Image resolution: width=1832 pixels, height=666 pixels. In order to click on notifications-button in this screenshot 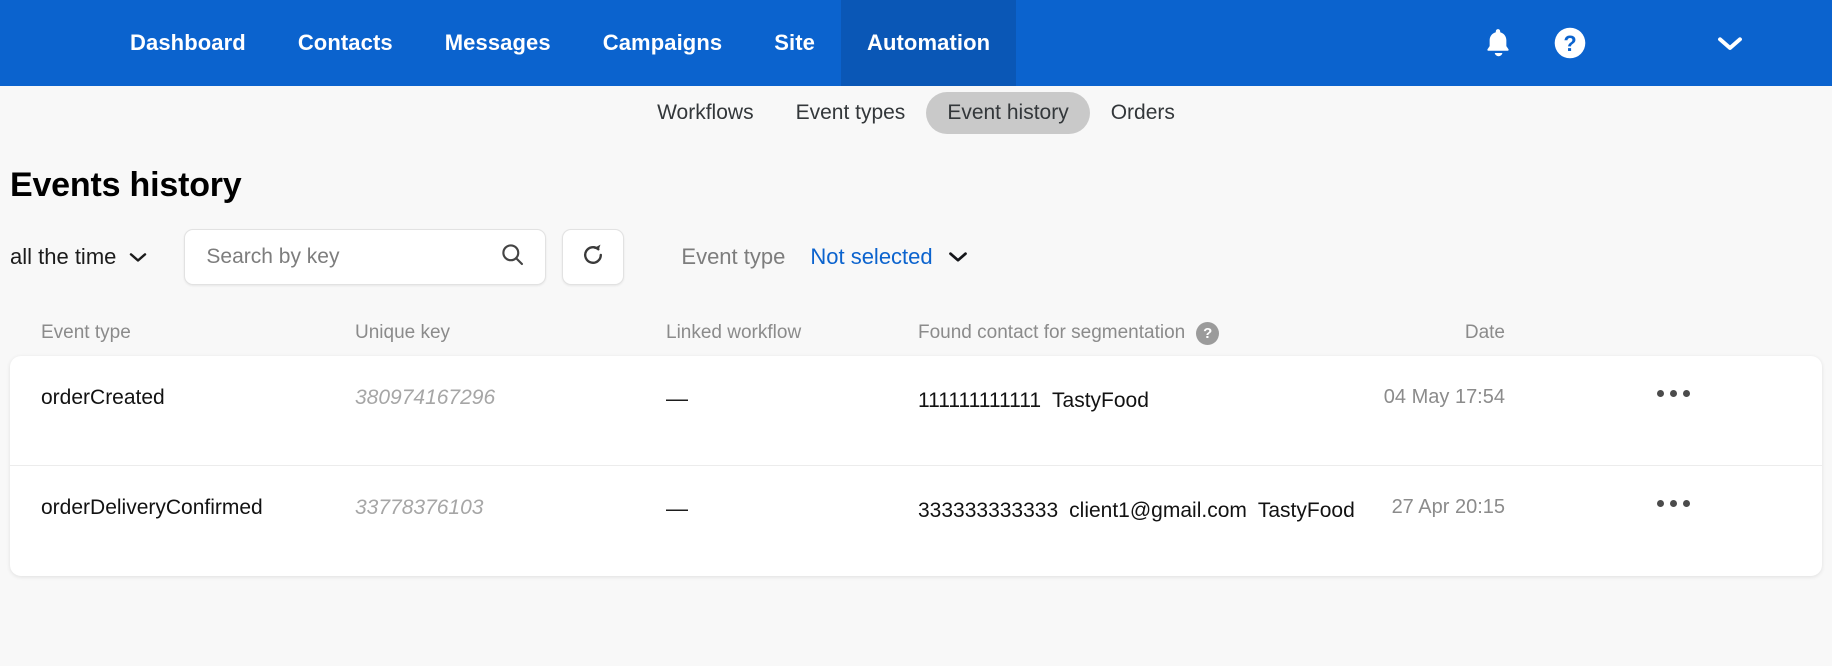, I will do `click(1498, 43)`.